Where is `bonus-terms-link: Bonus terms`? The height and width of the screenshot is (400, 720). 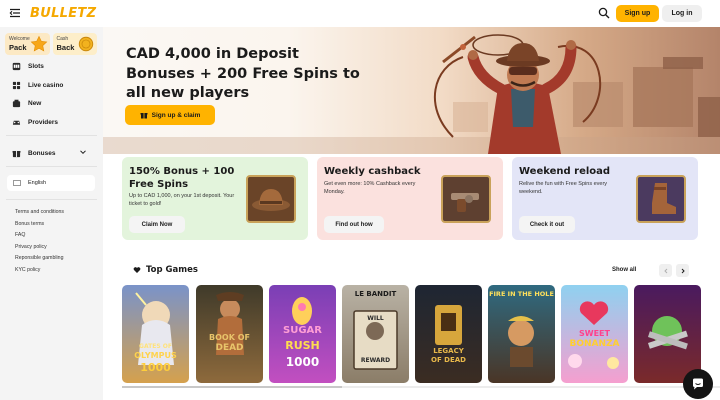 bonus-terms-link: Bonus terms is located at coordinates (39, 225).